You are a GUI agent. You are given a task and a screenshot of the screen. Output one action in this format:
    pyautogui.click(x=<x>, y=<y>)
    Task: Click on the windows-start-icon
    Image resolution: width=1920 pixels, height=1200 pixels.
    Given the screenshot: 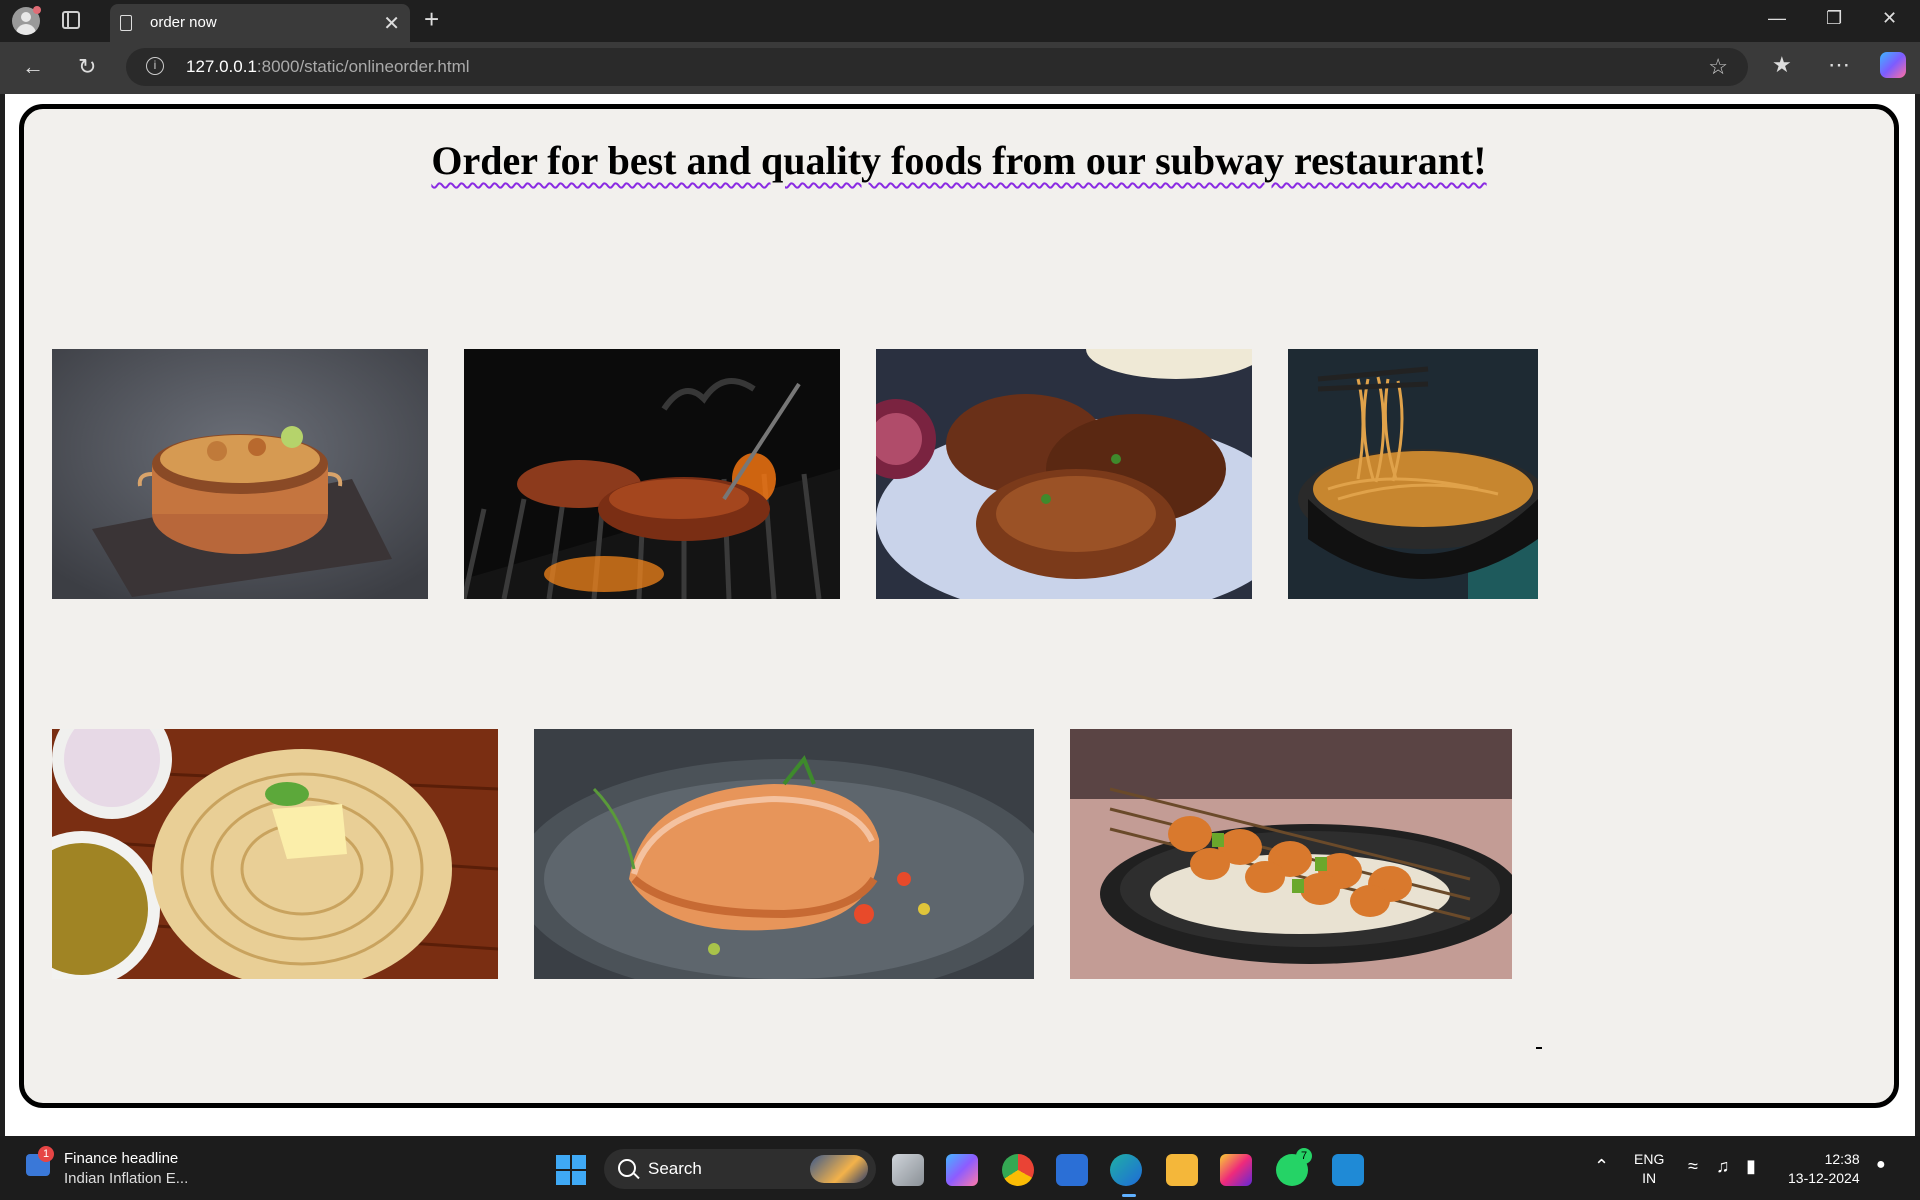 What is the action you would take?
    pyautogui.click(x=571, y=1170)
    